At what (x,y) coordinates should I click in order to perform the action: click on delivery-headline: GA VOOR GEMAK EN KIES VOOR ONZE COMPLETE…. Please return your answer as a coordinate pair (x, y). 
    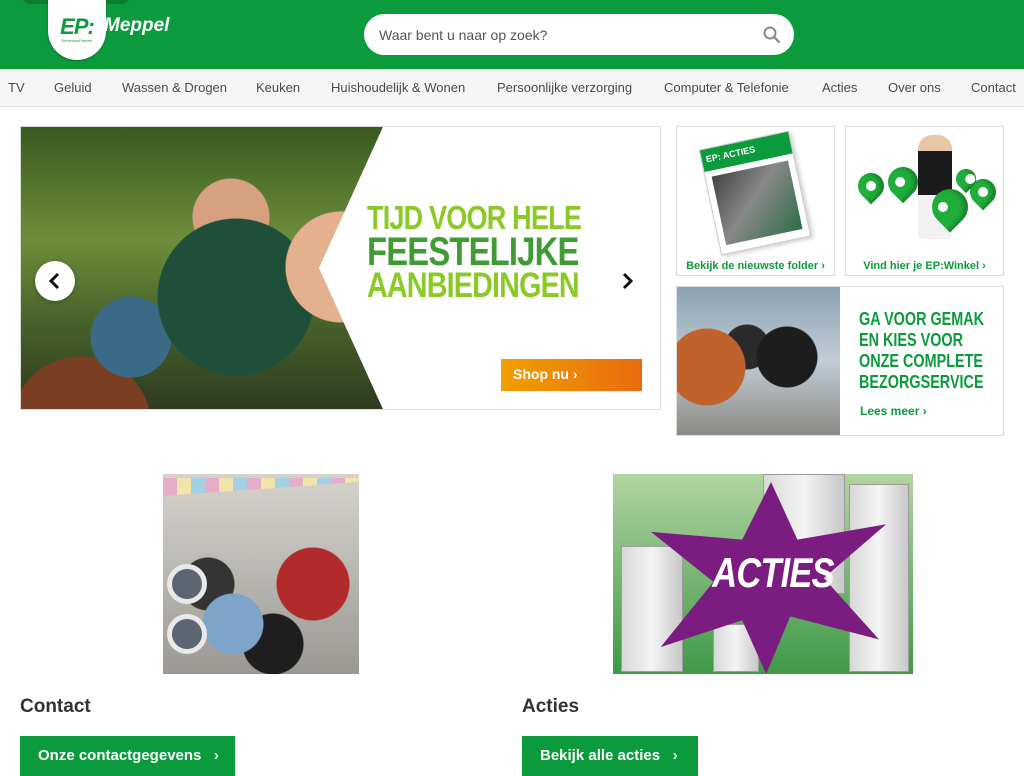
    Looking at the image, I should click on (922, 351).